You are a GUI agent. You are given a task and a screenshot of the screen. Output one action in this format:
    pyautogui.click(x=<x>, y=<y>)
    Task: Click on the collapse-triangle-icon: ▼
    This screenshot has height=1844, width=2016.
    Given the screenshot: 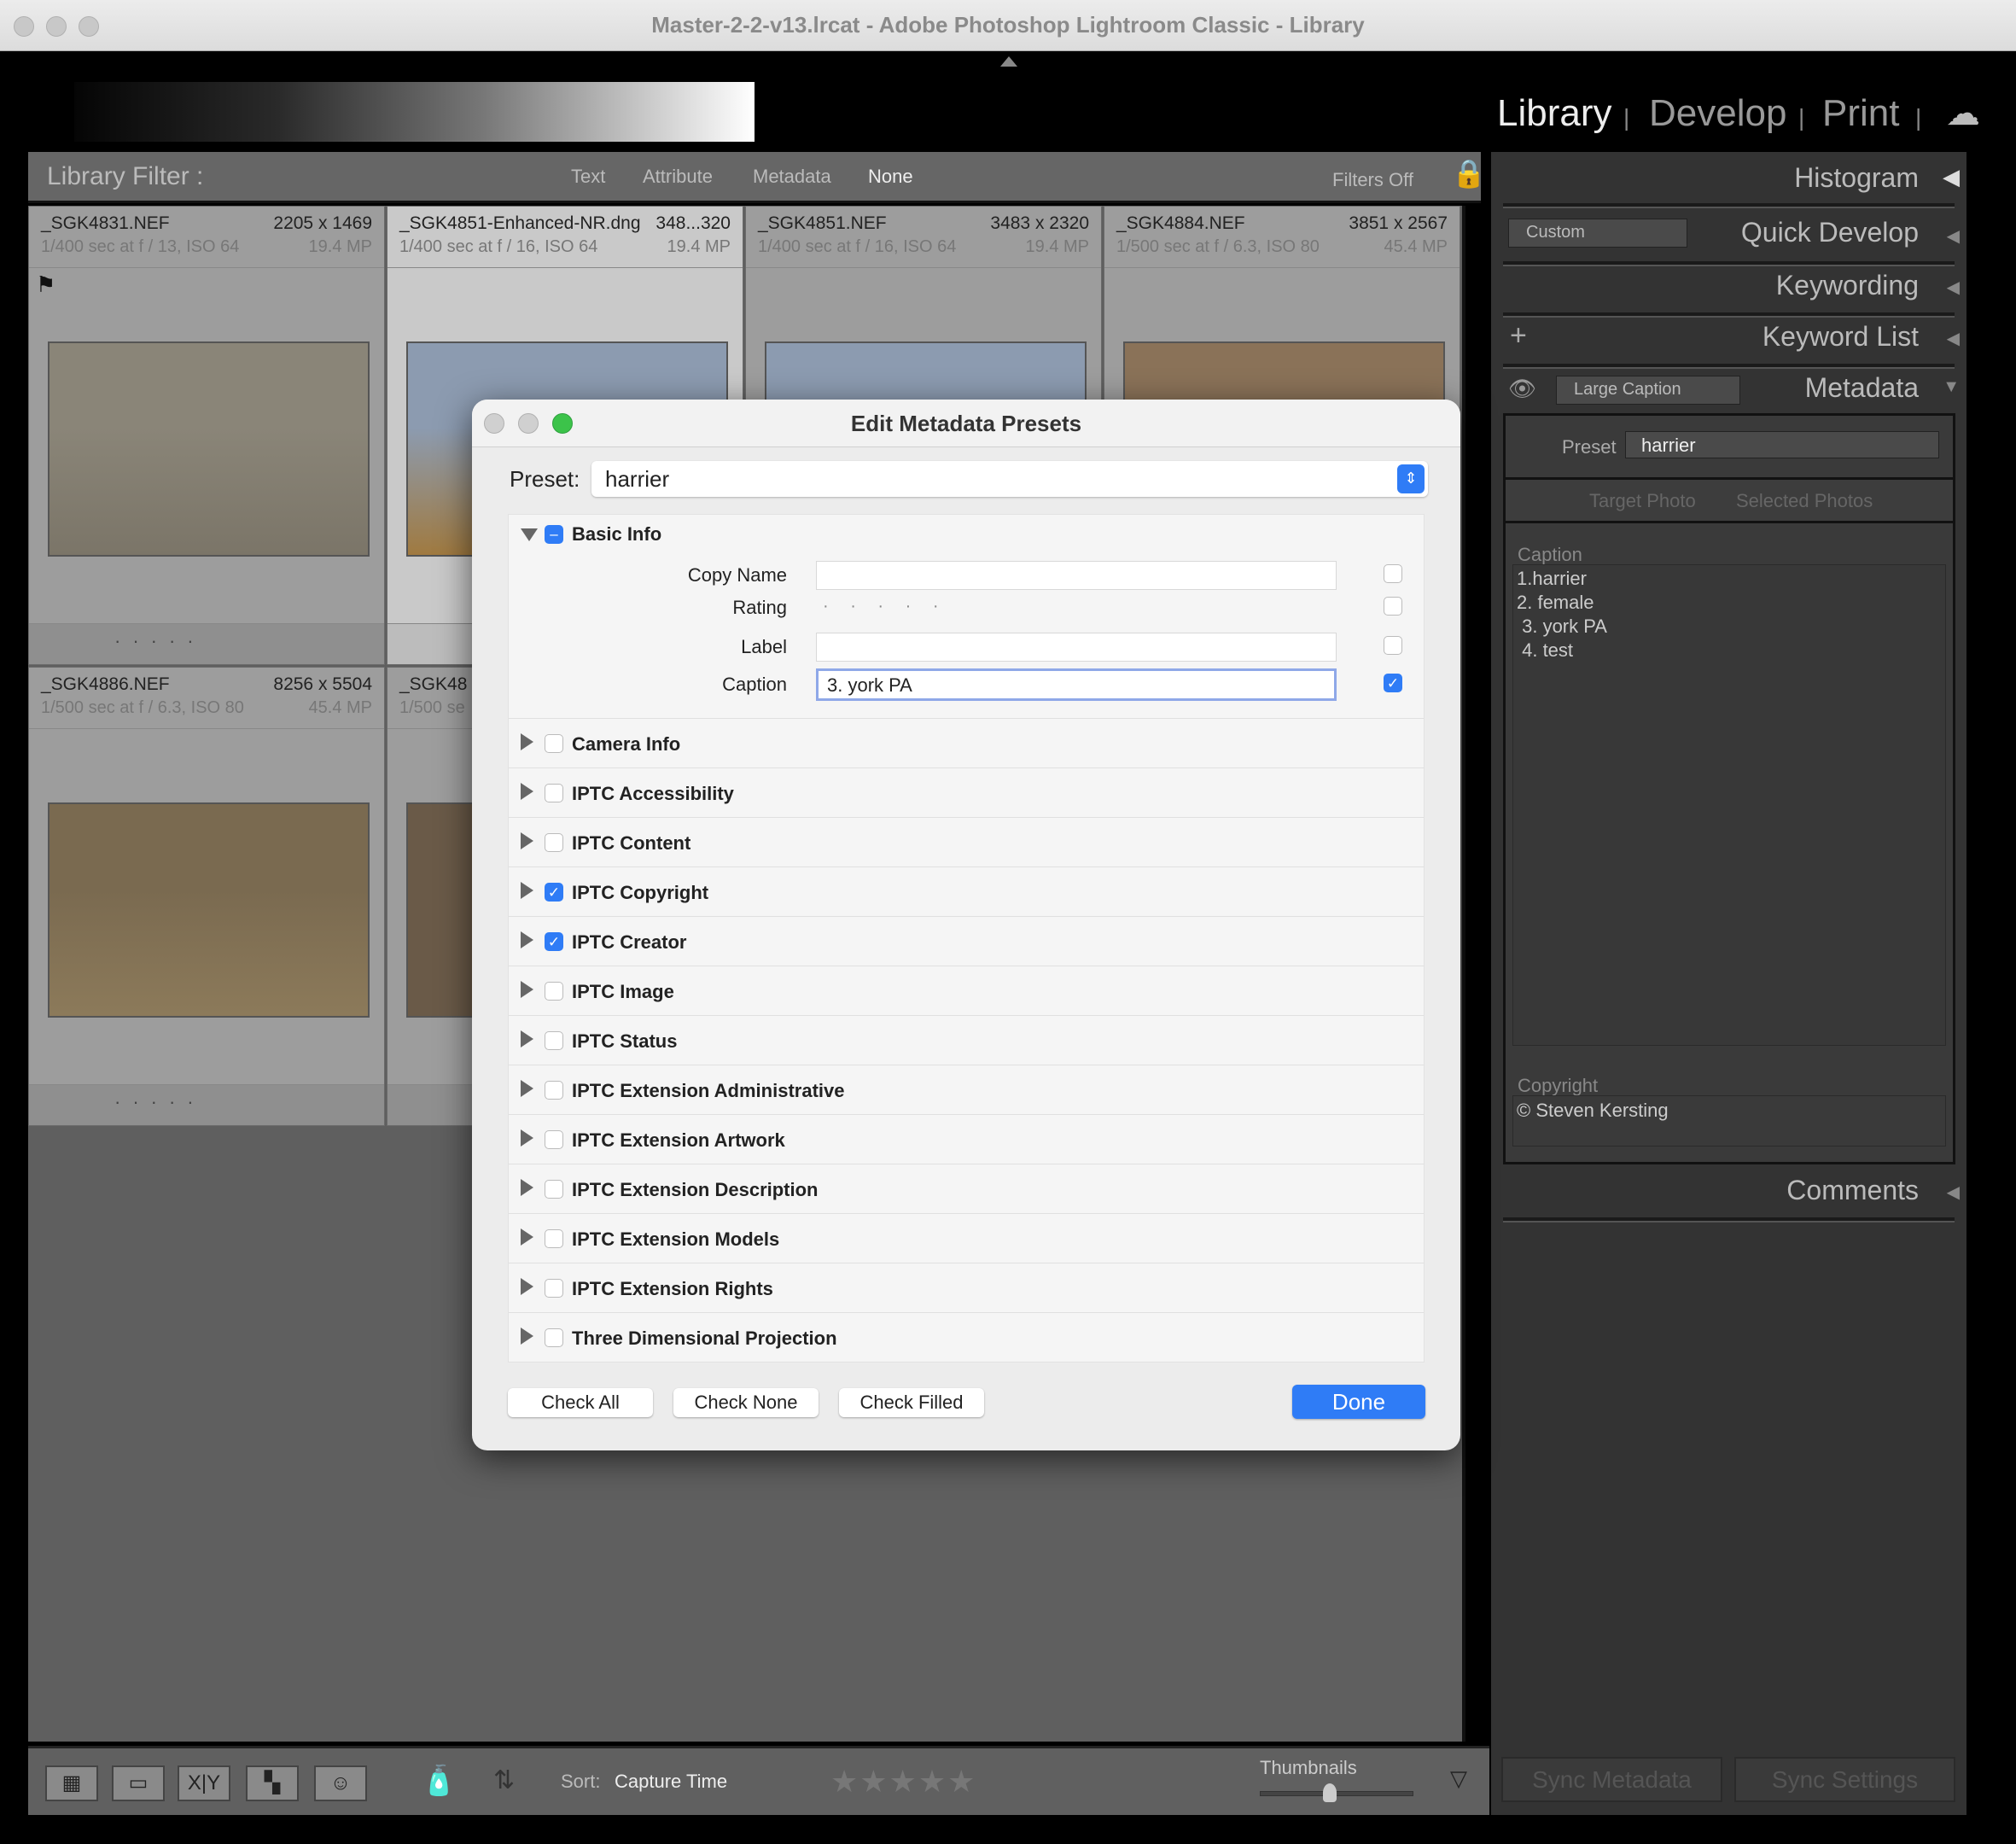 What is the action you would take?
    pyautogui.click(x=1951, y=387)
    